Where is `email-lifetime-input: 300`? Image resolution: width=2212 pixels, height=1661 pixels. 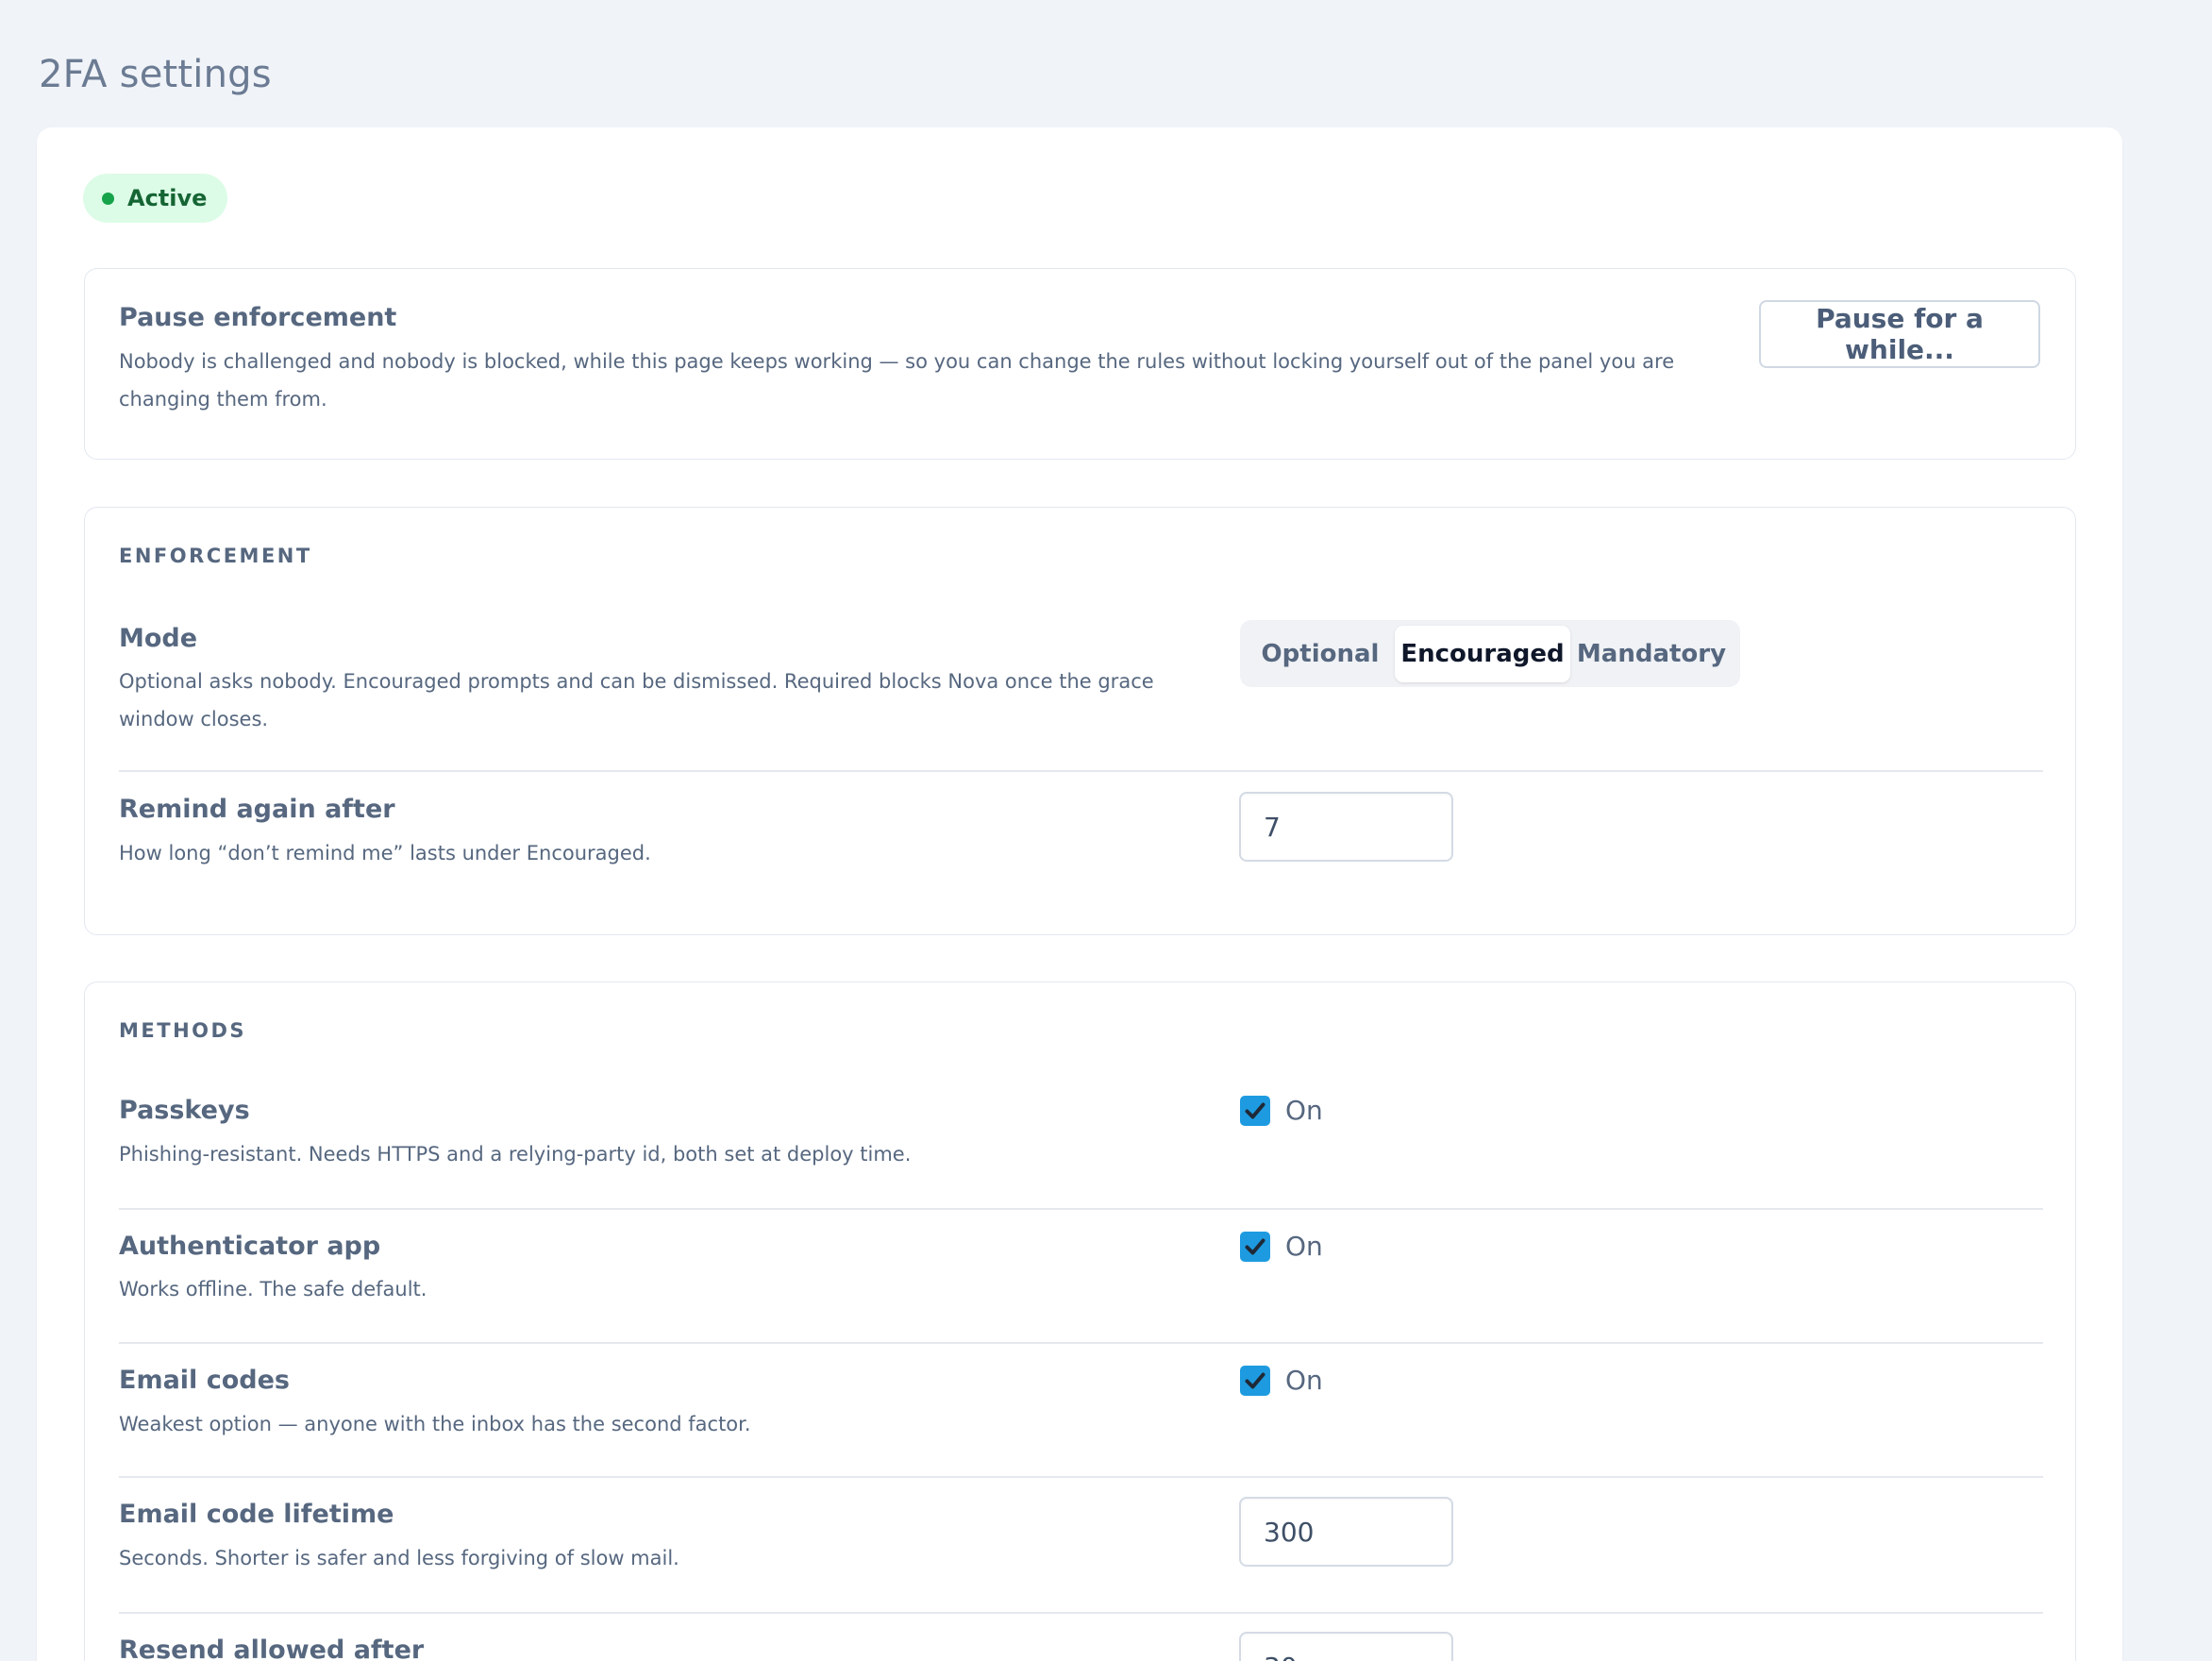
email-lifetime-input: 300 is located at coordinates (1346, 1532).